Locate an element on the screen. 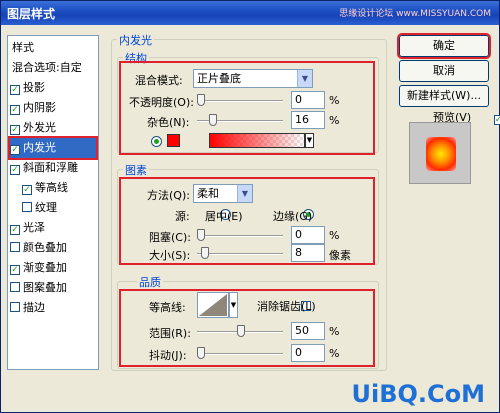 The width and height of the screenshot is (500, 413). stroke-checkbox is located at coordinates (15, 307).